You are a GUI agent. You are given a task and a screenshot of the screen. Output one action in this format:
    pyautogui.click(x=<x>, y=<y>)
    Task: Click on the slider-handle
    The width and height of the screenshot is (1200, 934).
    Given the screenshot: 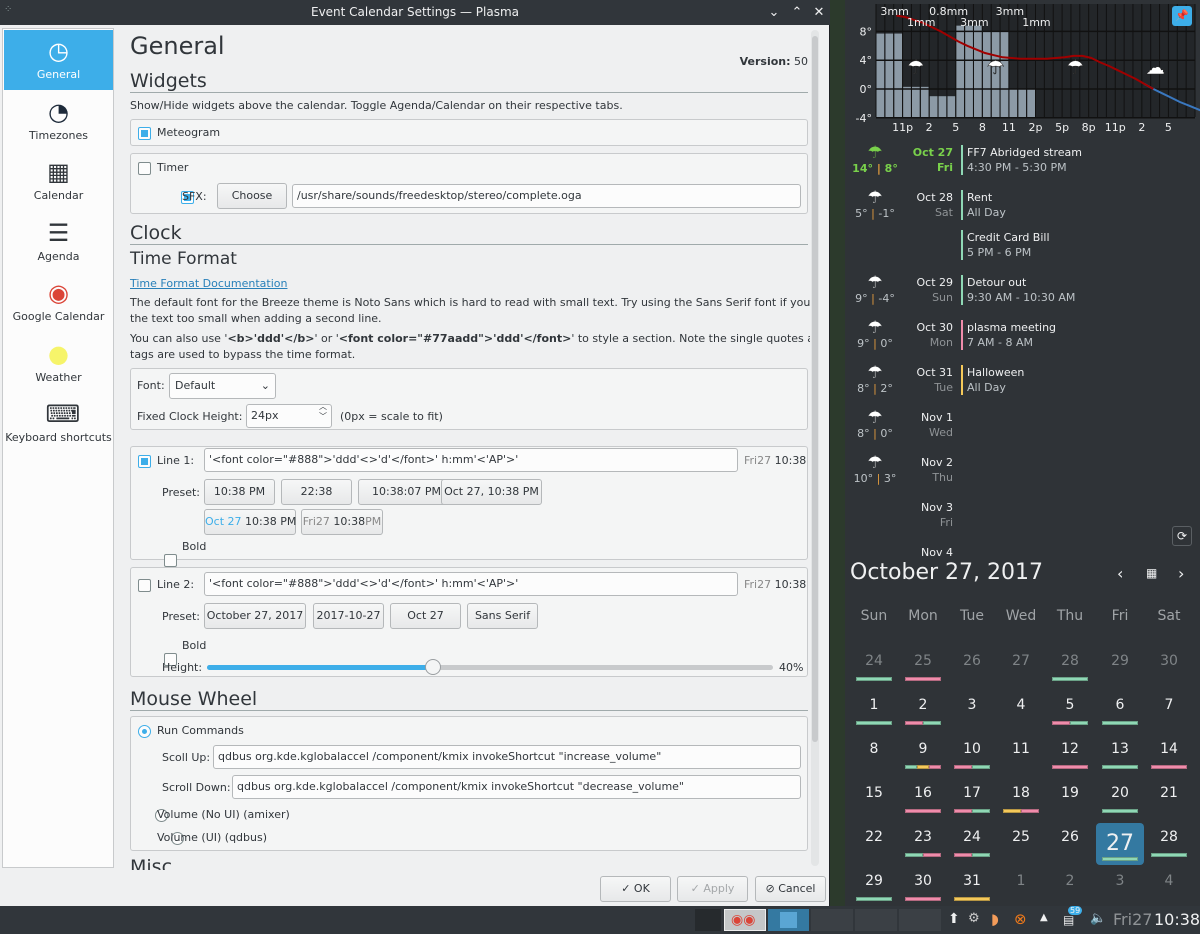 What is the action you would take?
    pyautogui.click(x=433, y=667)
    